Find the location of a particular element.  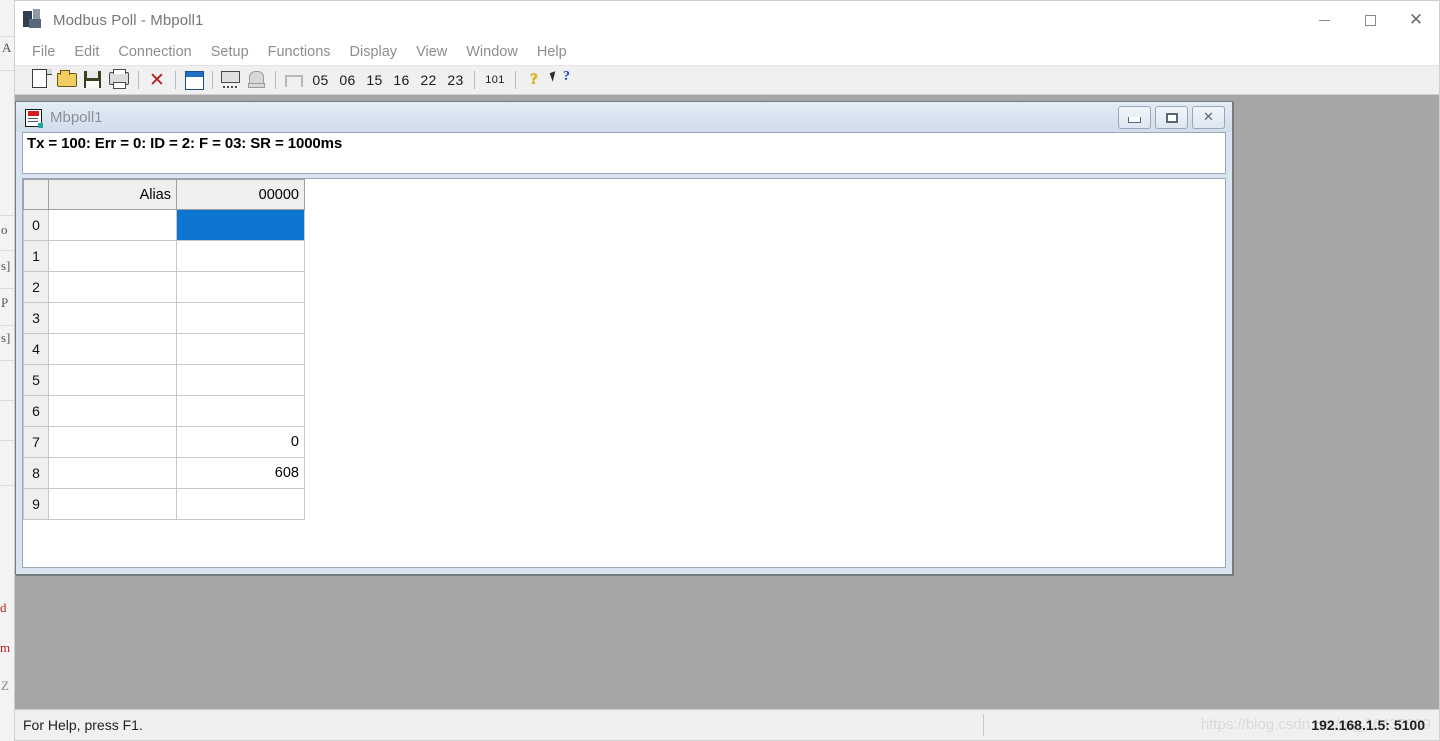

print-icon is located at coordinates (120, 80).